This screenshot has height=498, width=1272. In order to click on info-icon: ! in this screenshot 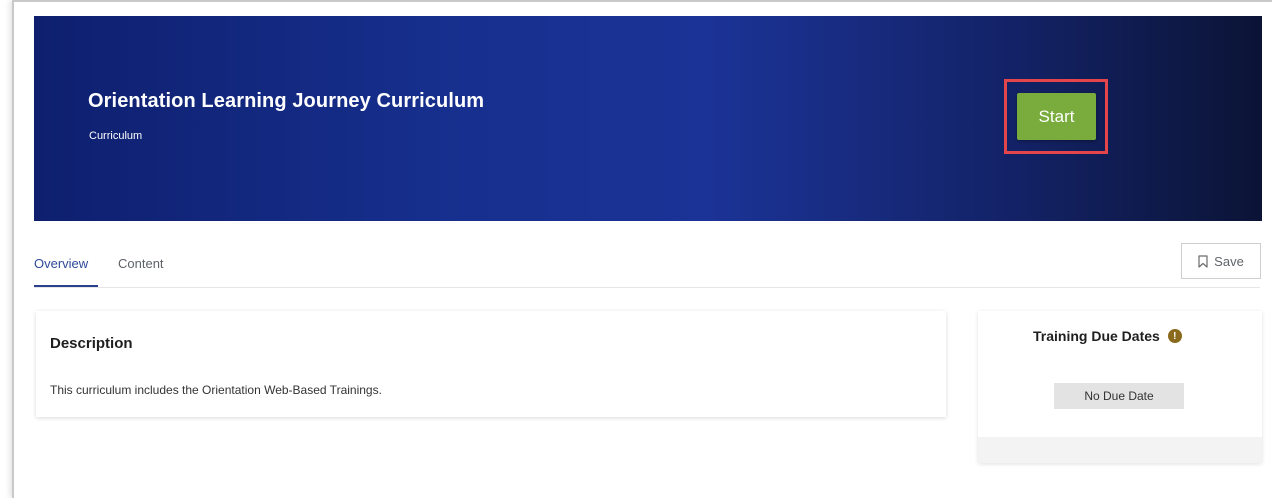, I will do `click(1174, 336)`.